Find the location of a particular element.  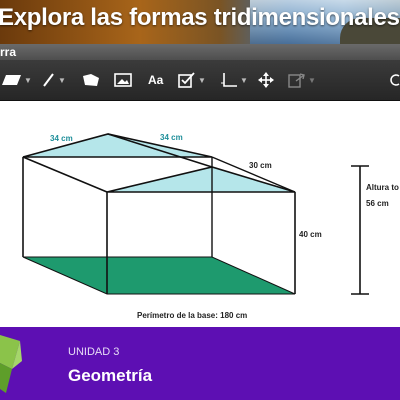

prism-base-face is located at coordinates (159, 275).